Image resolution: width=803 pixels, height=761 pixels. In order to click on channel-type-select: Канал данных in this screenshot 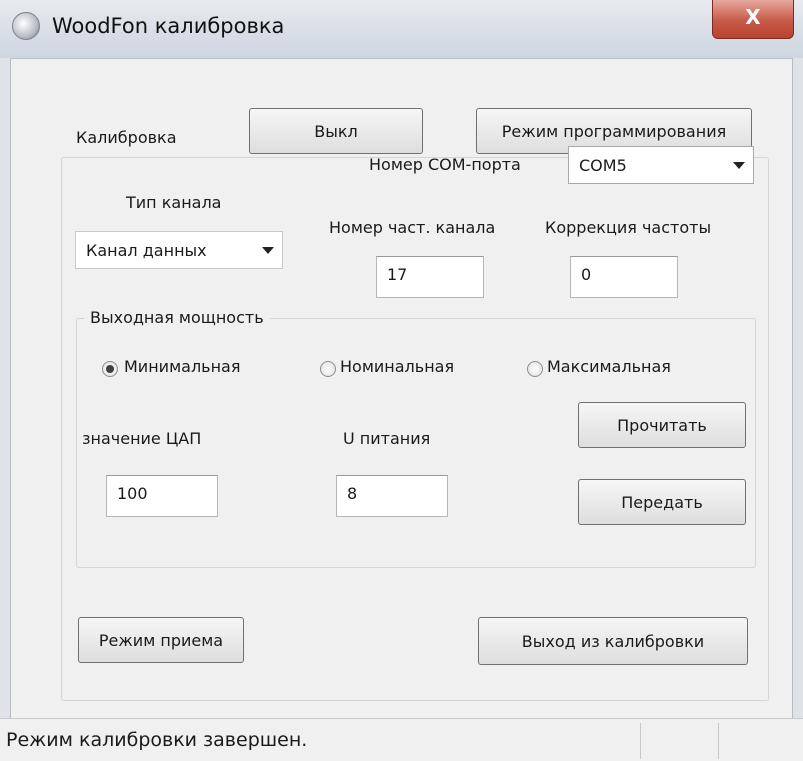, I will do `click(179, 250)`.